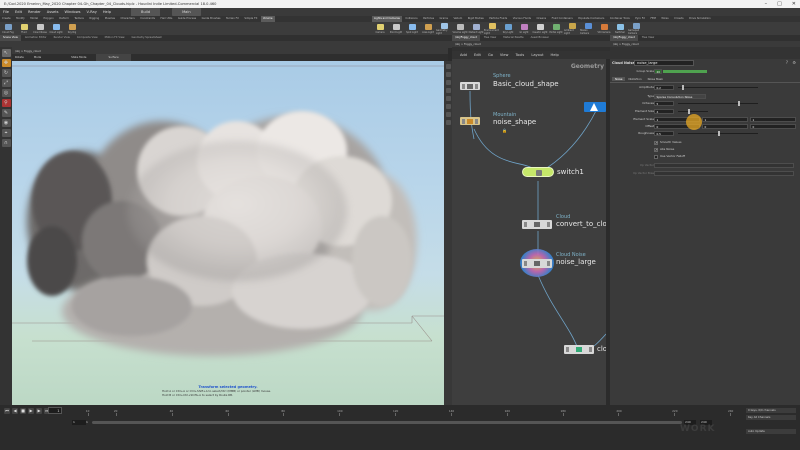  What do you see at coordinates (113, 57) in the screenshot?
I see `surface-dropdown: Surface` at bounding box center [113, 57].